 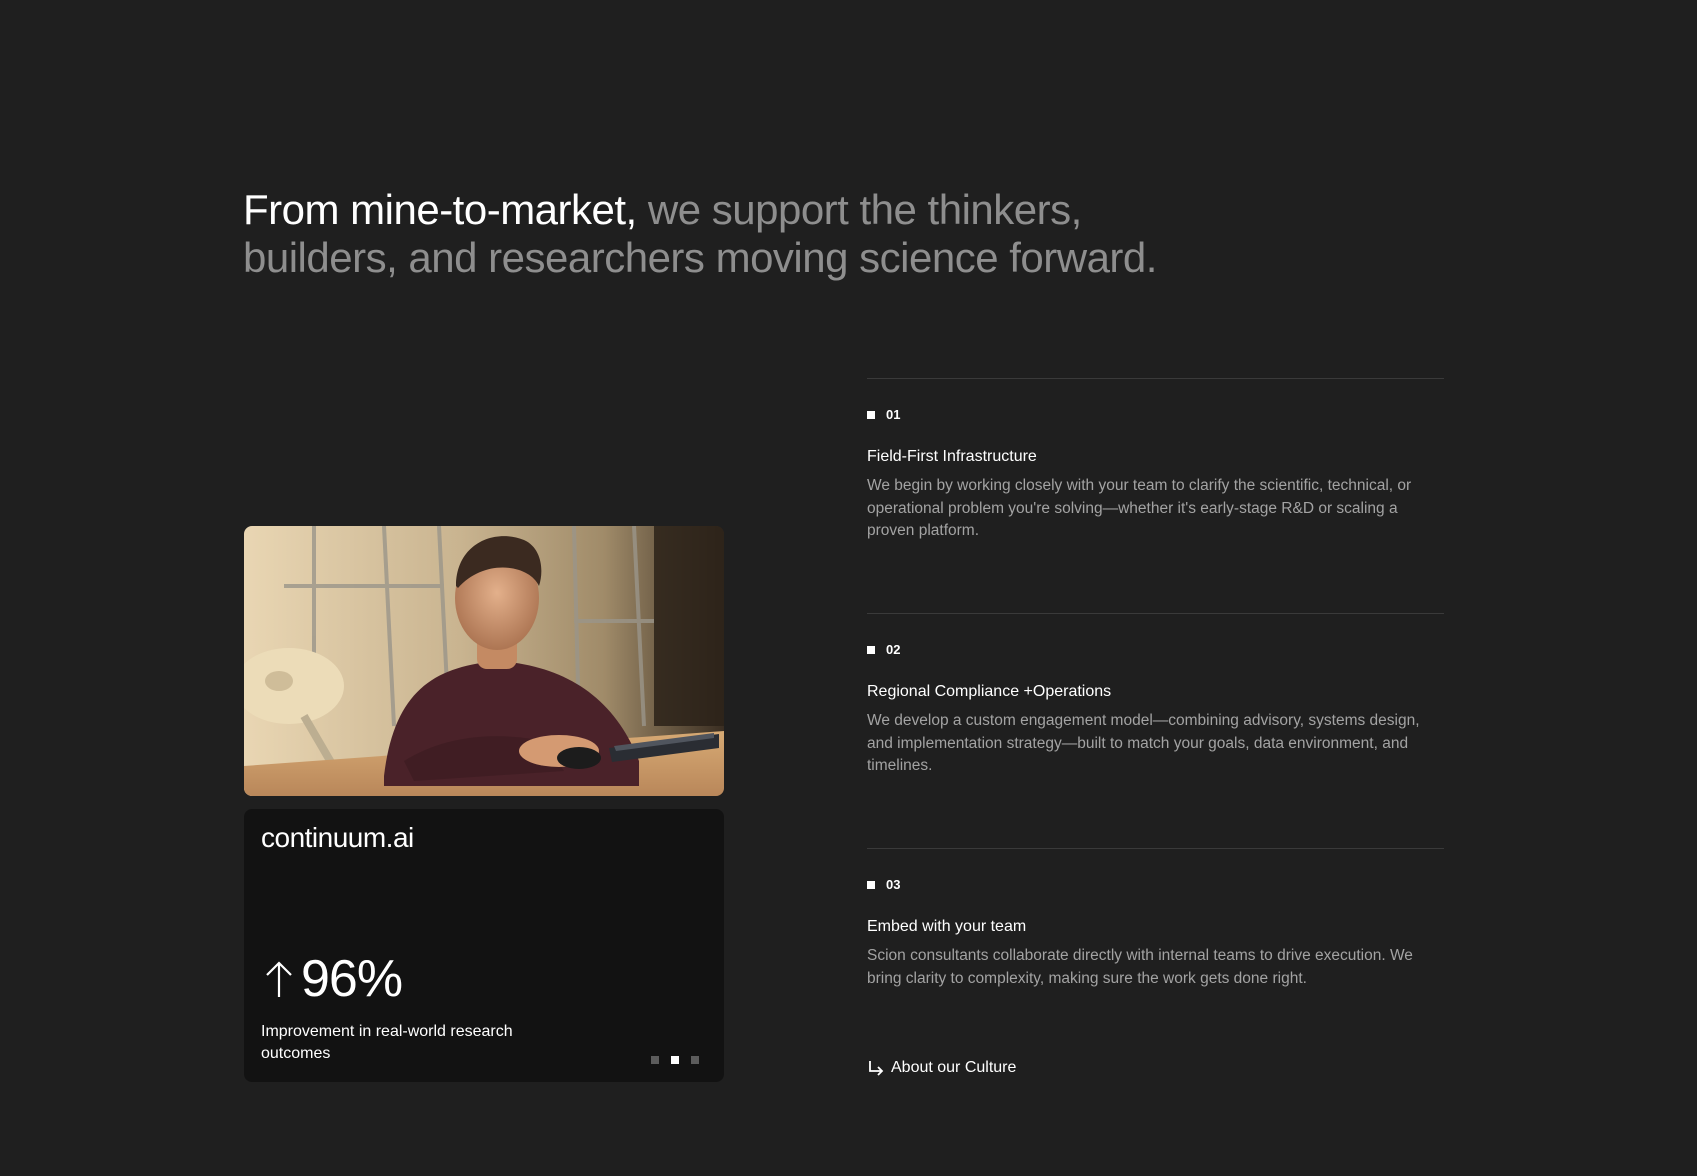 I want to click on stat-block: 96%, so click(x=333, y=979).